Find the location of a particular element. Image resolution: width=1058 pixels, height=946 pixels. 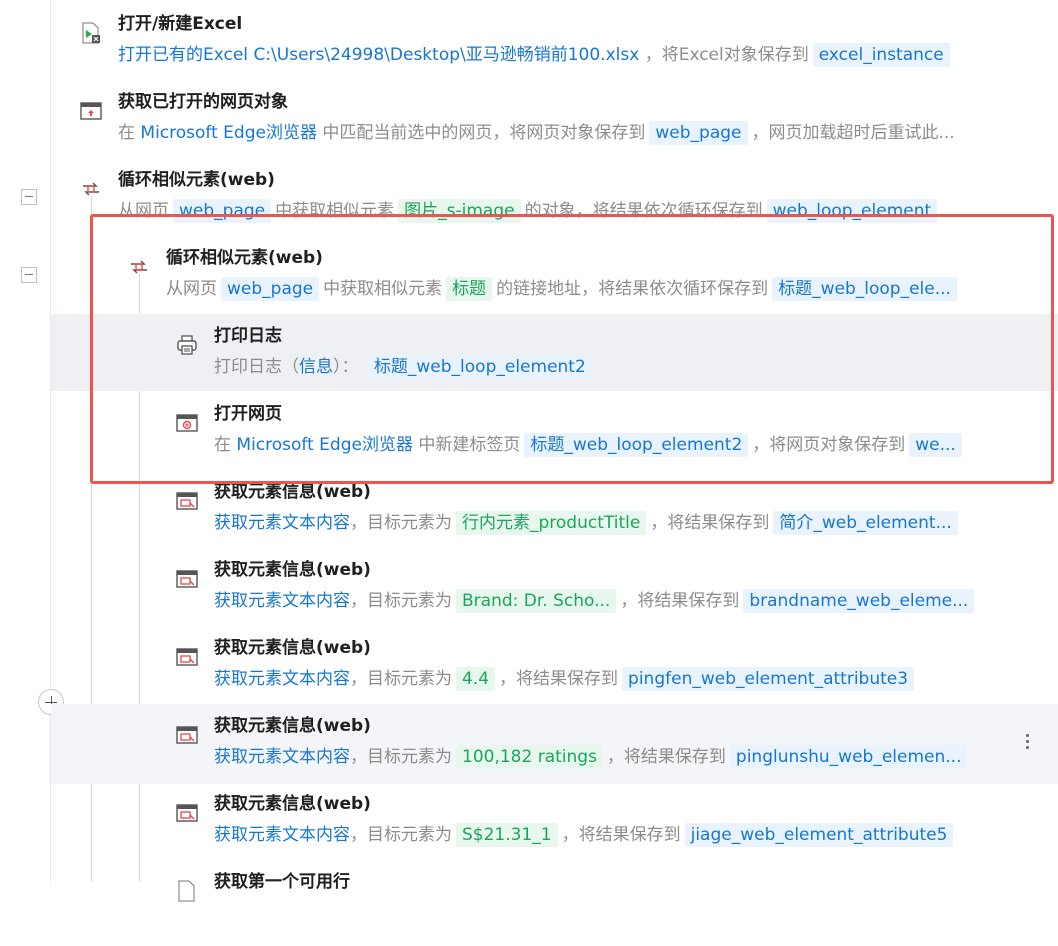

variable-chip: 行内元素_productTitle is located at coordinates (551, 523).